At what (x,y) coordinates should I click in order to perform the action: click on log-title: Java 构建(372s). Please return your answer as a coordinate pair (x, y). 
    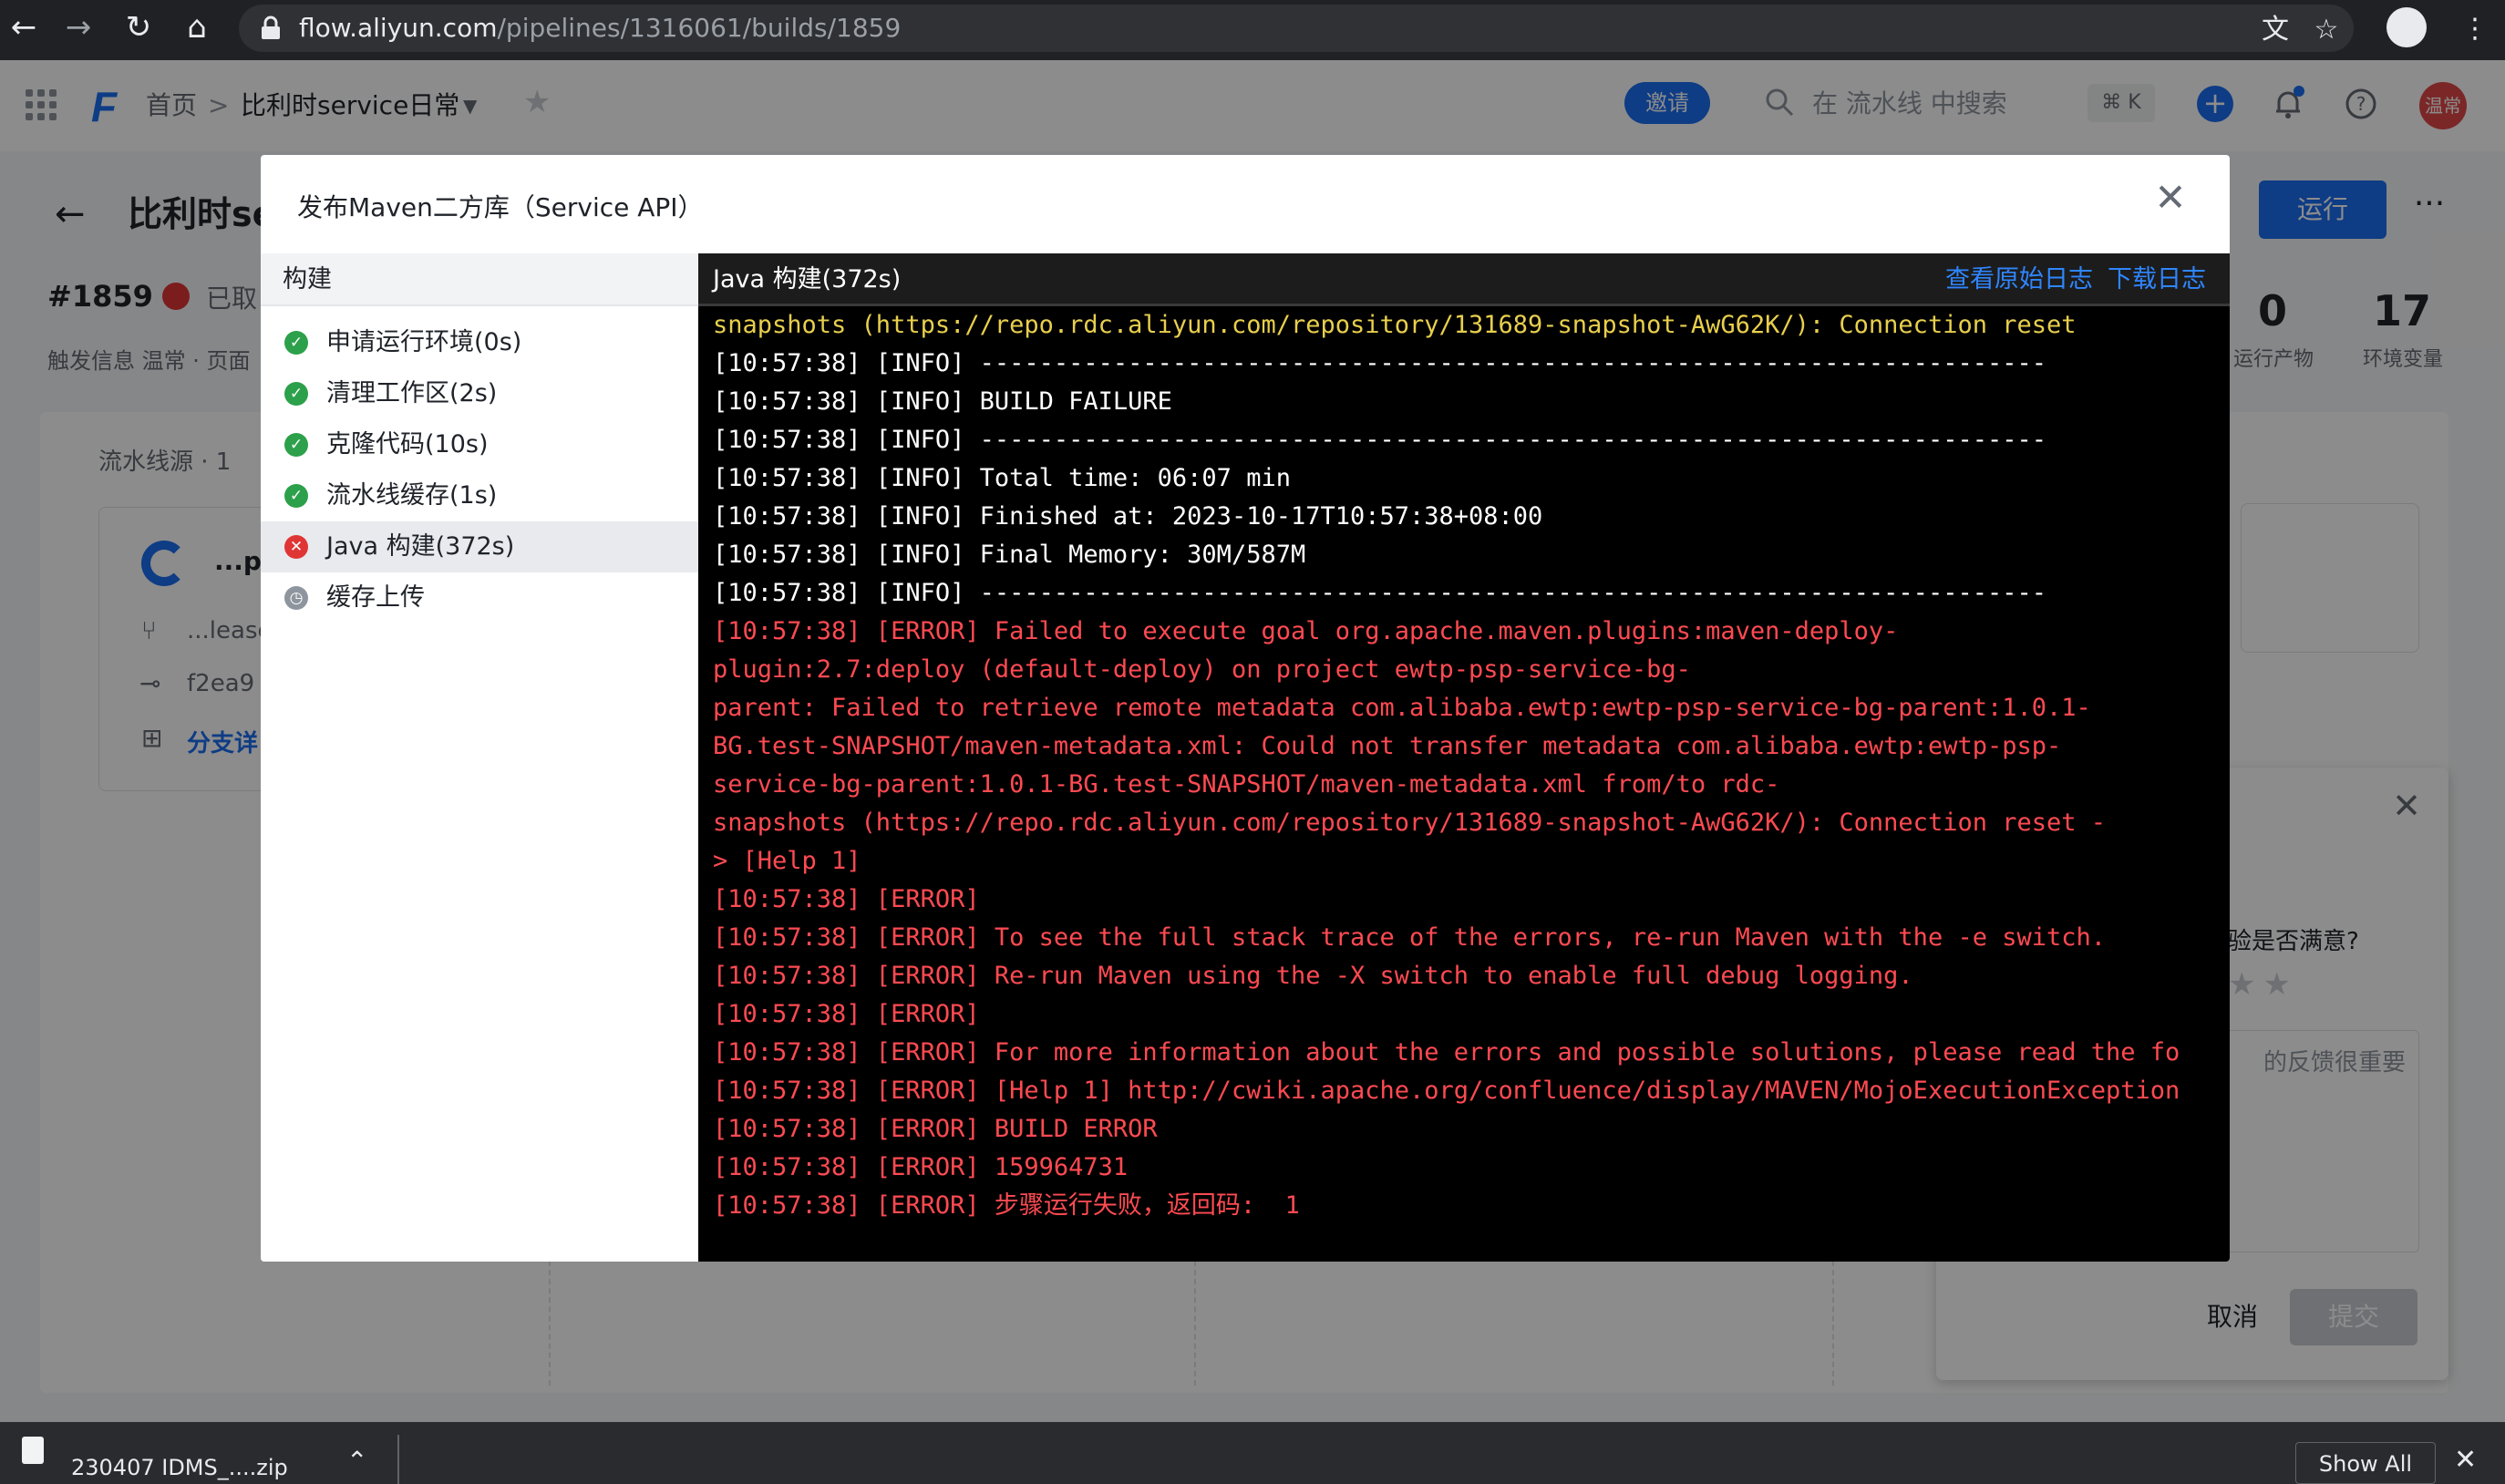
    Looking at the image, I should click on (807, 279).